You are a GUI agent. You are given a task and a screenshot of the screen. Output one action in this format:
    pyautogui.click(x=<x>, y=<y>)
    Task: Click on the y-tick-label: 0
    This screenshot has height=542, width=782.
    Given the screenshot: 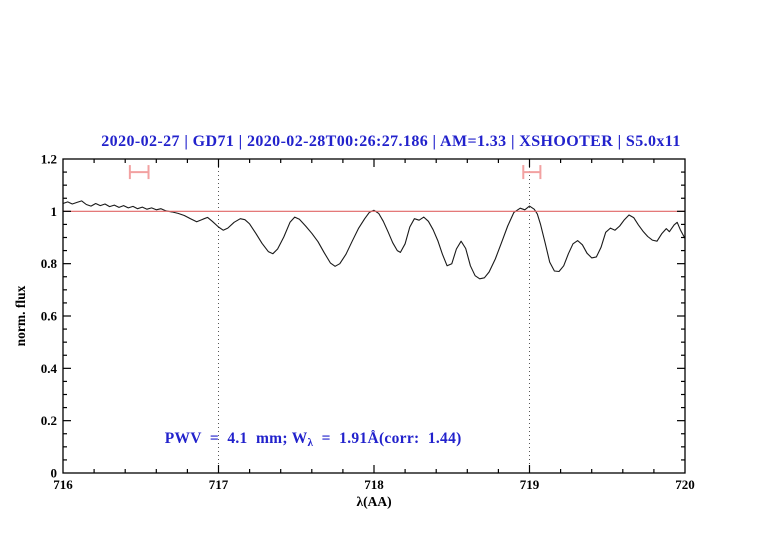 What is the action you would take?
    pyautogui.click(x=54, y=473)
    